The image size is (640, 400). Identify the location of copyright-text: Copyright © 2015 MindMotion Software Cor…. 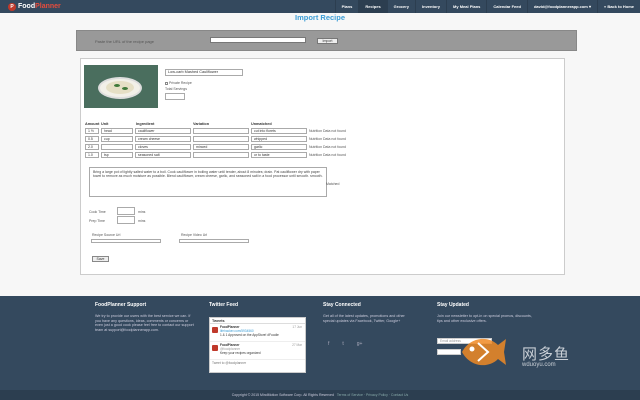
(282, 395).